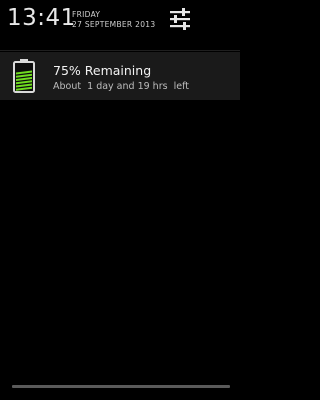 The image size is (320, 400). Describe the element at coordinates (102, 70) in the screenshot. I see `notification-title: 75% Remaining` at that location.